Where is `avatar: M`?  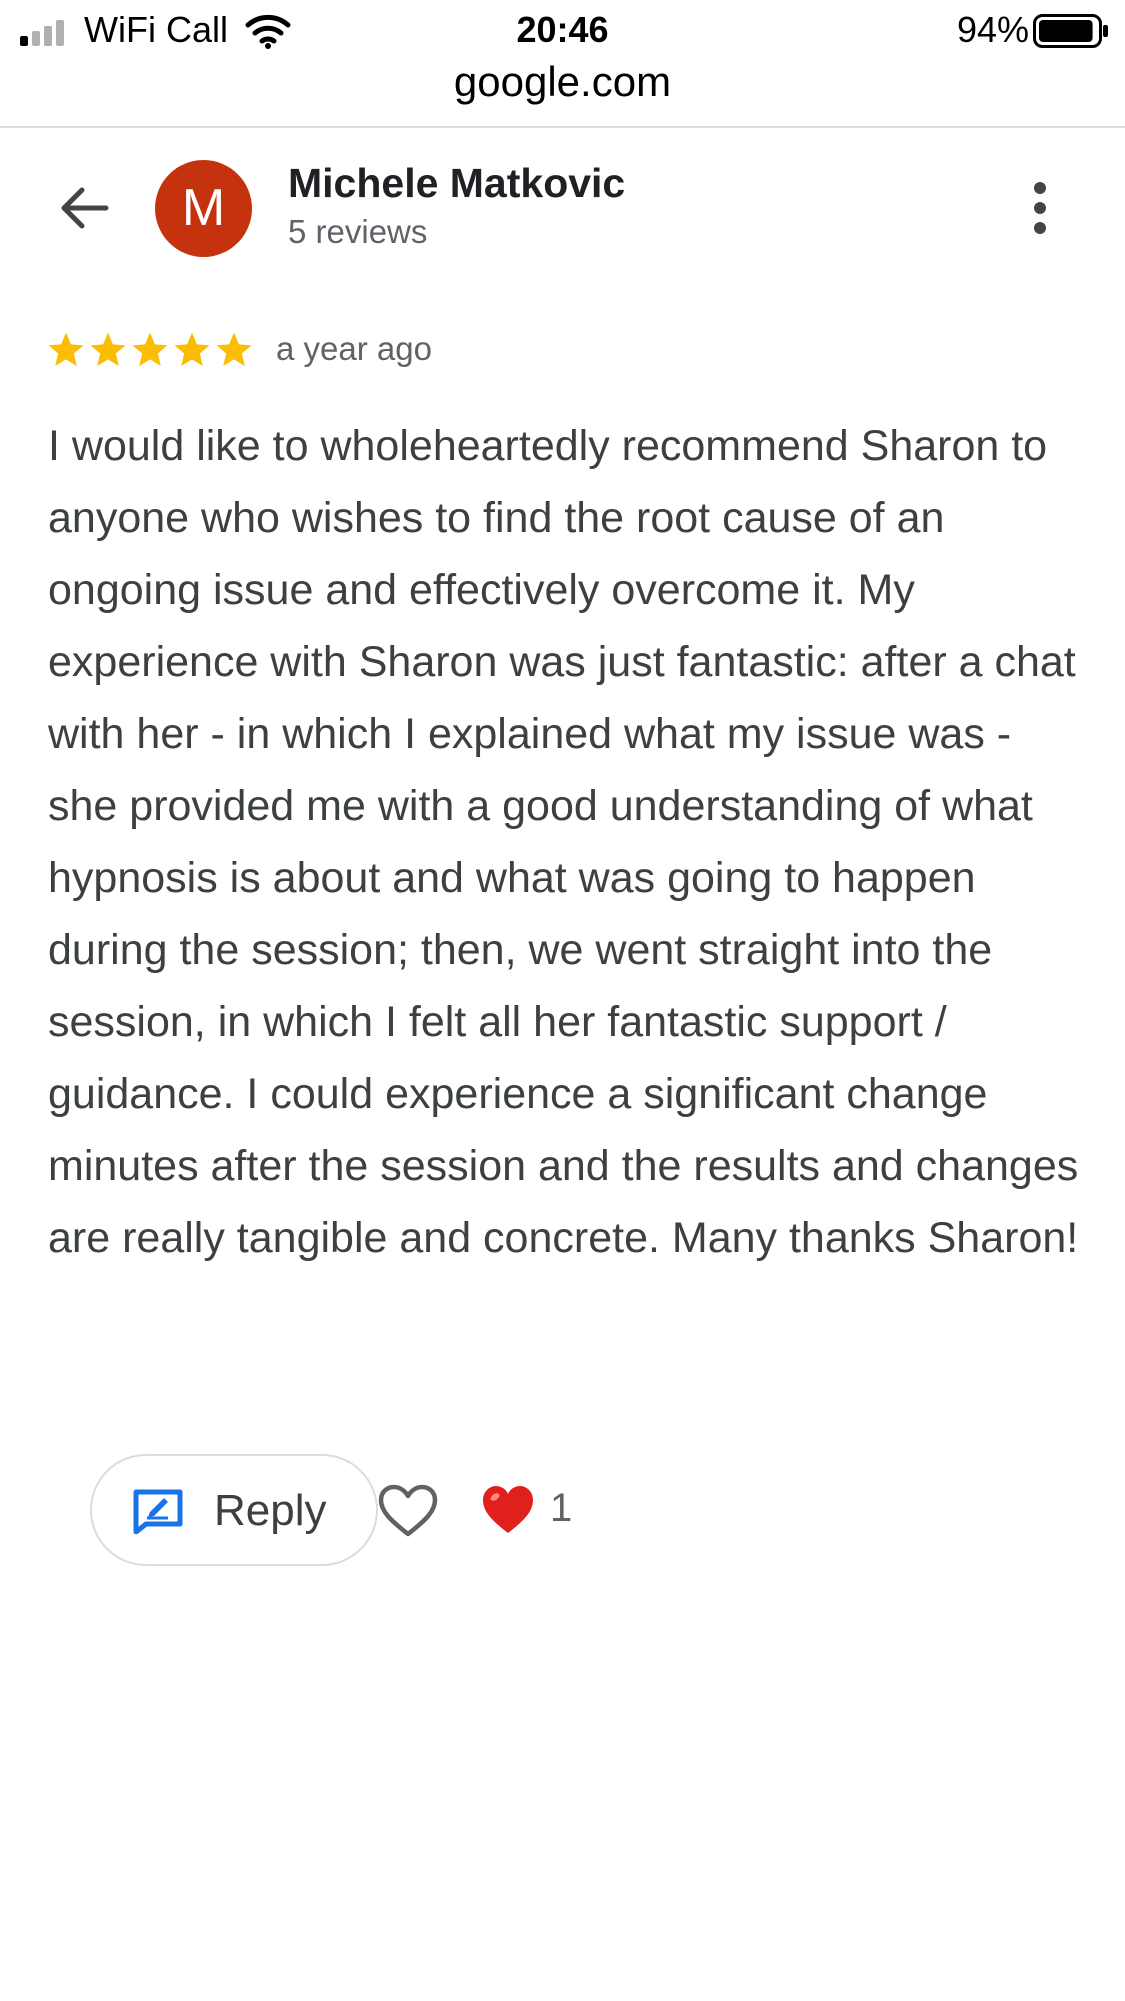
avatar: M is located at coordinates (203, 208).